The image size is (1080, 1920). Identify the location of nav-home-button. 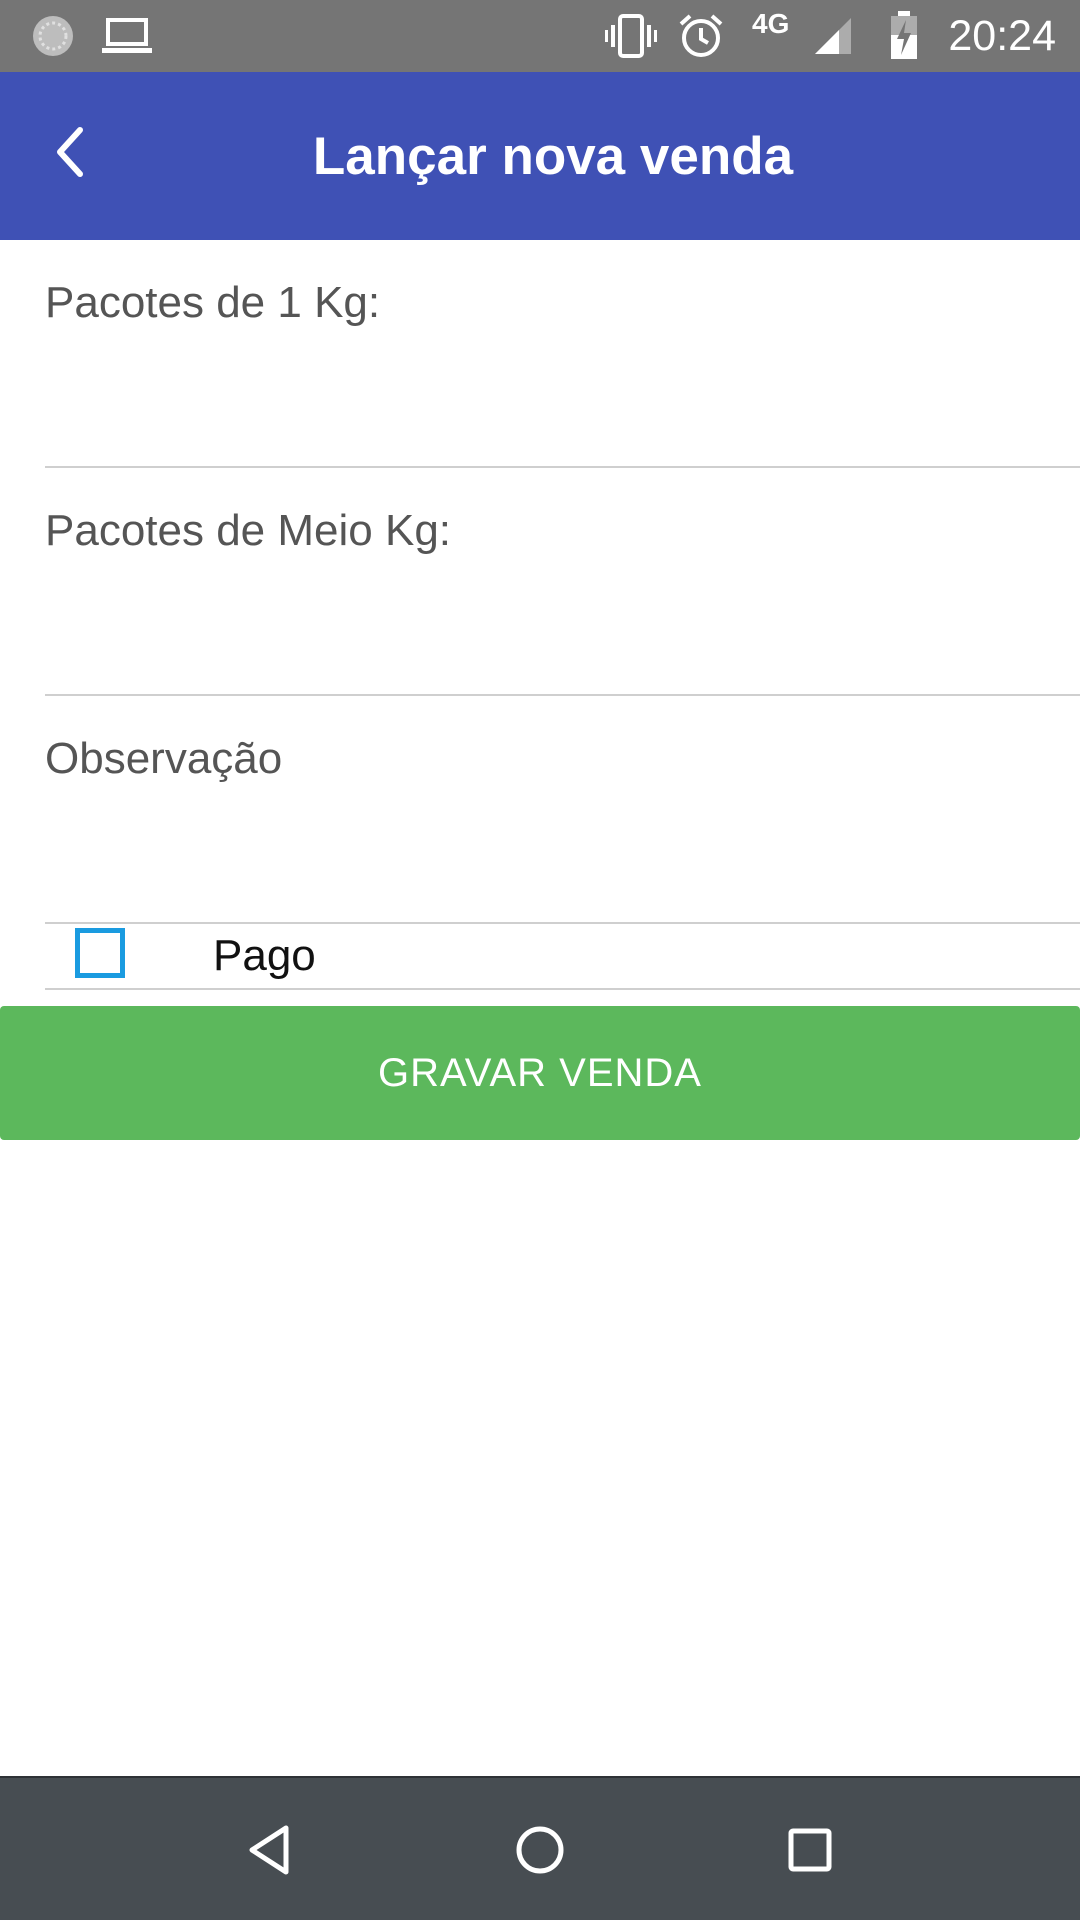
(540, 1850).